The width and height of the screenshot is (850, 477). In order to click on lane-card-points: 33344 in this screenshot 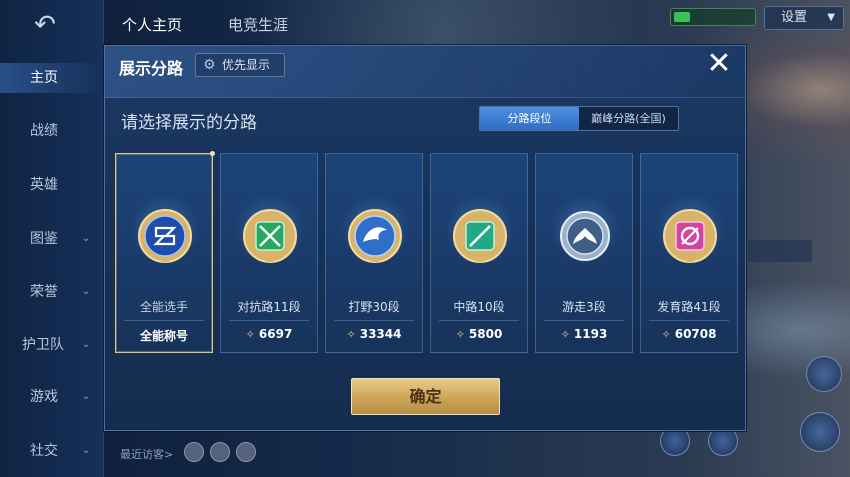, I will do `click(380, 334)`.